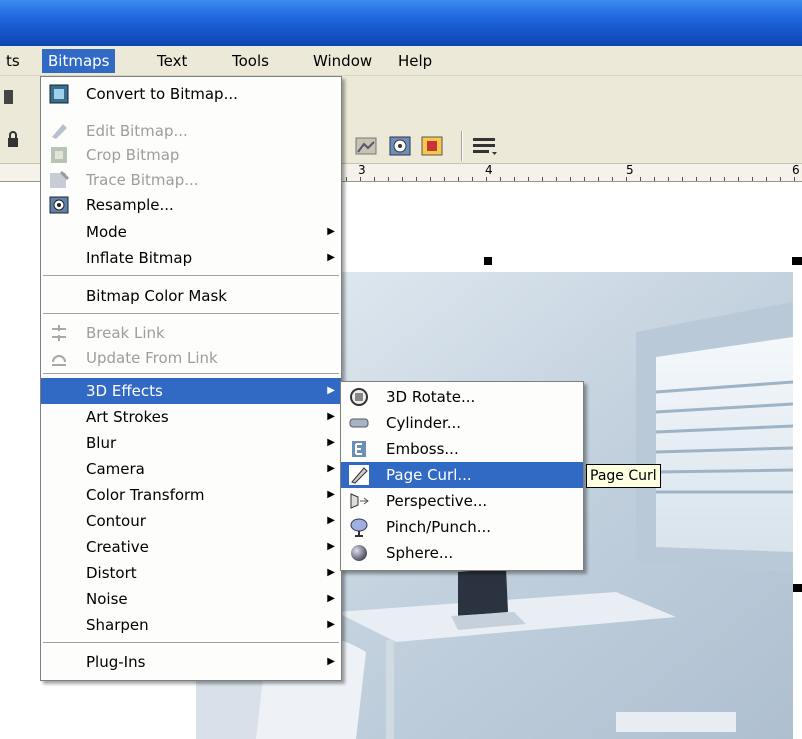  I want to click on menu-item-3d-effects: 3D Effects ▶, so click(191, 391).